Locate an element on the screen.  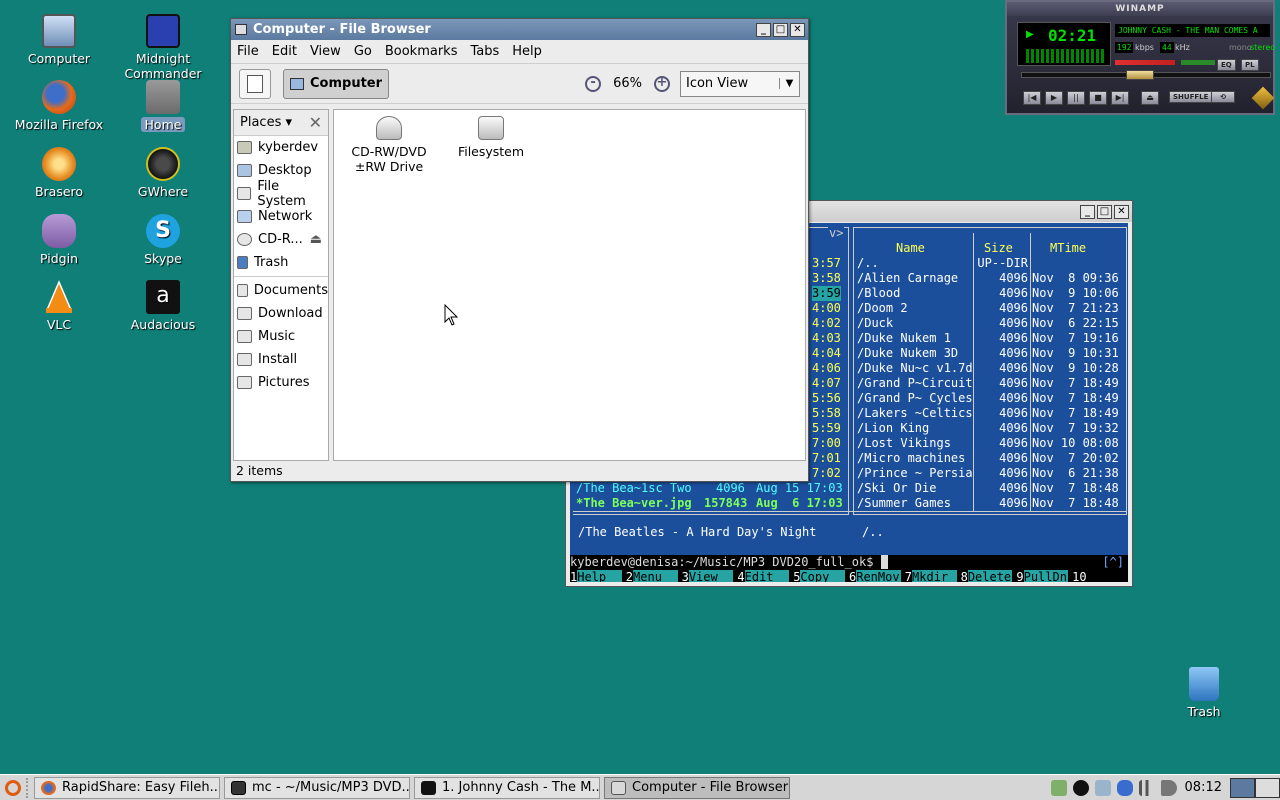
fkey-view: 3View is located at coordinates (710, 576).